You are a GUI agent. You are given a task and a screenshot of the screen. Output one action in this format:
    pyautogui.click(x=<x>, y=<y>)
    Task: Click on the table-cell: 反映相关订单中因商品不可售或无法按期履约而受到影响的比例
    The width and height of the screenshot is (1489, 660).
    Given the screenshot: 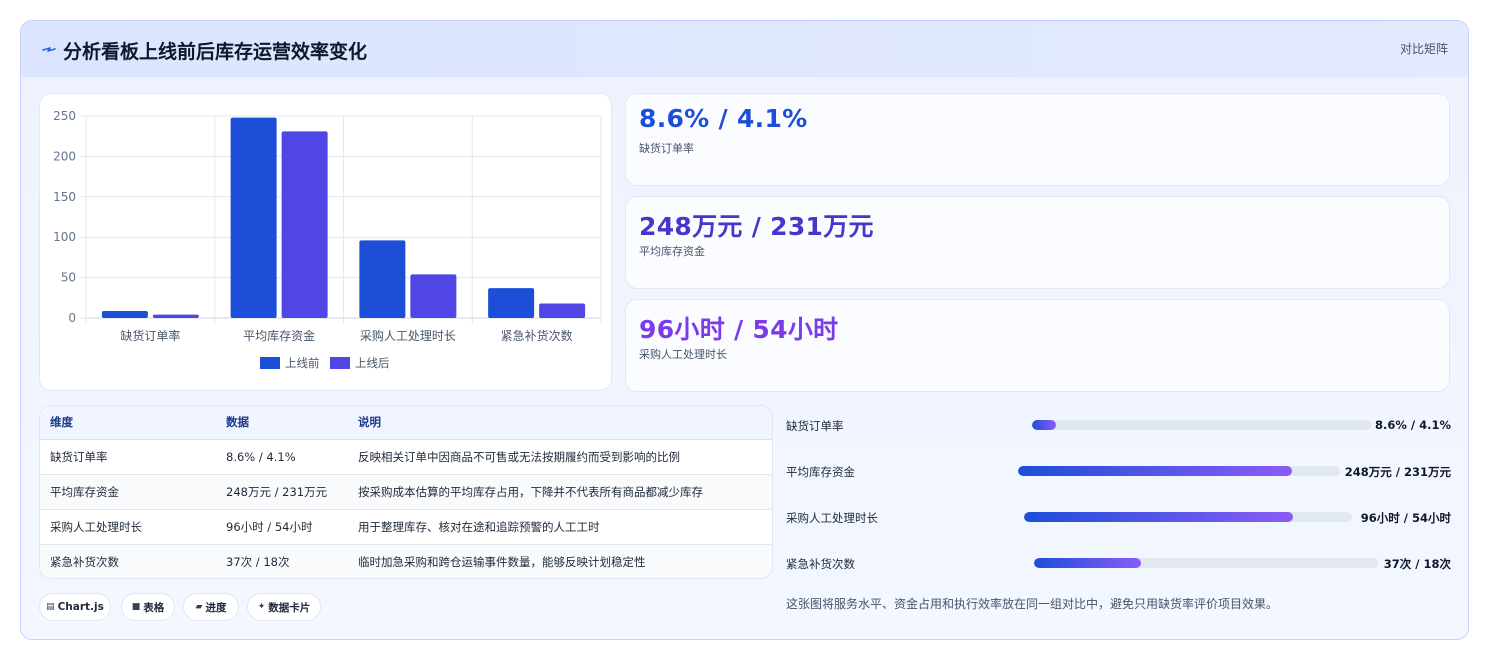 What is the action you would take?
    pyautogui.click(x=560, y=457)
    